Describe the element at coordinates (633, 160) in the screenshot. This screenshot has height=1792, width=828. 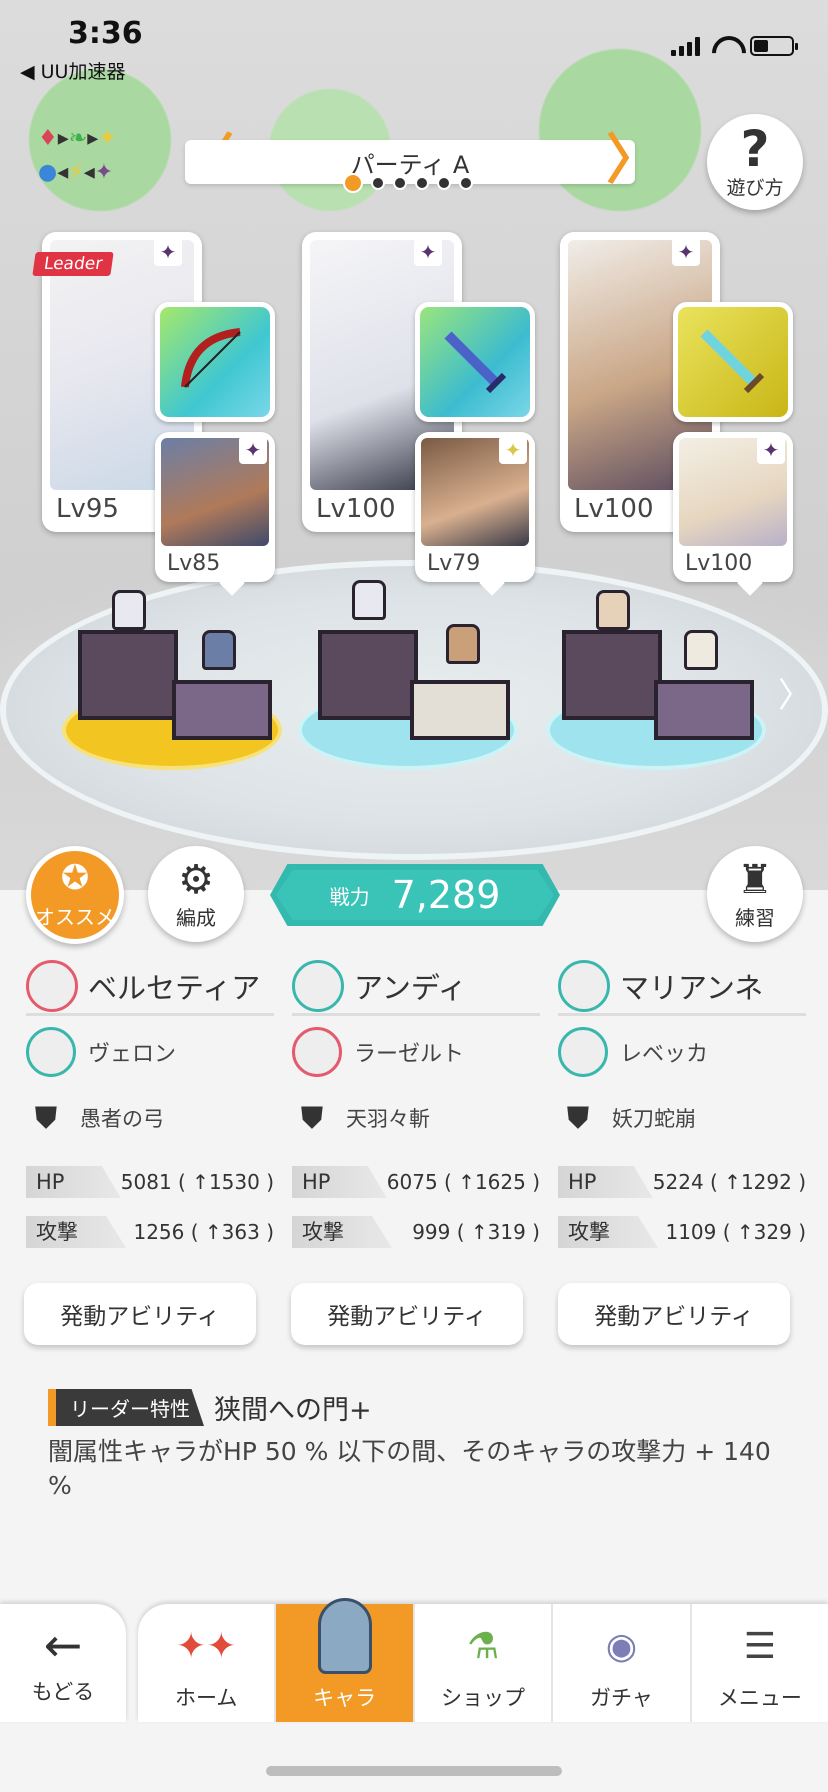
I see `next-party-button: 〉` at that location.